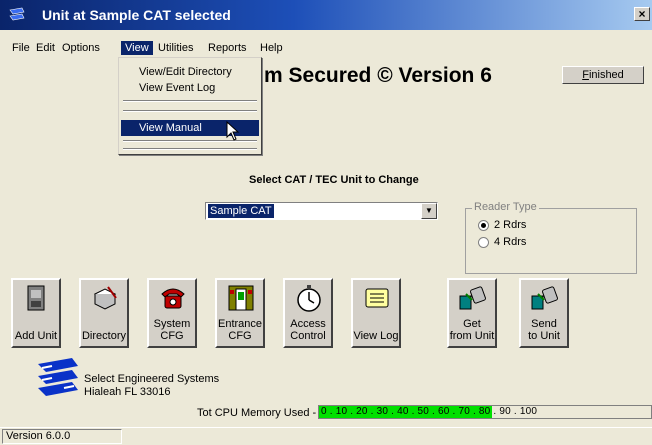  I want to click on door-icon, so click(241, 298).